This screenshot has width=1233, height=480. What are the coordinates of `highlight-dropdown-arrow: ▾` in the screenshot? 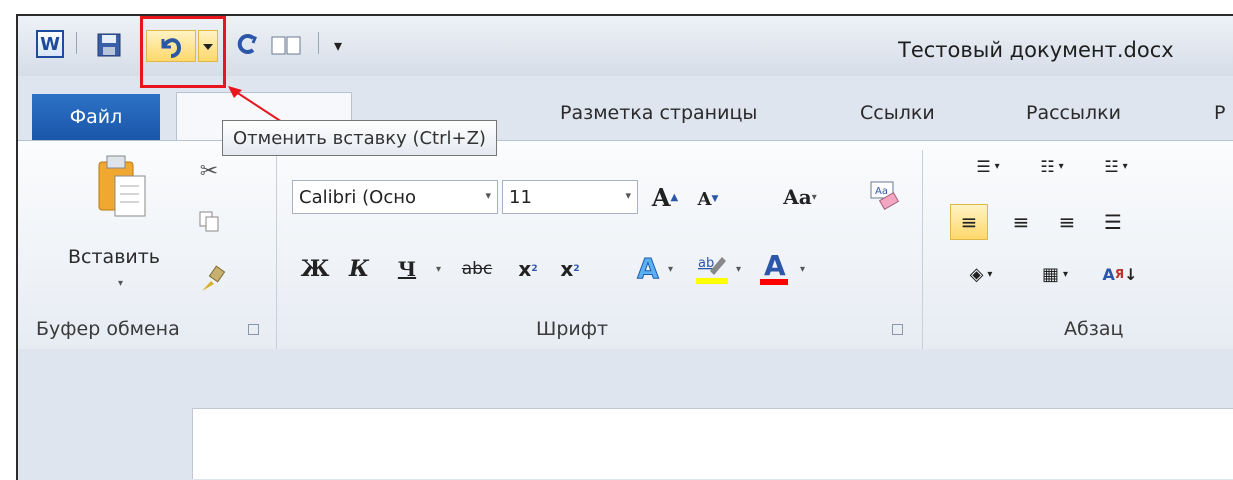 It's located at (738, 269).